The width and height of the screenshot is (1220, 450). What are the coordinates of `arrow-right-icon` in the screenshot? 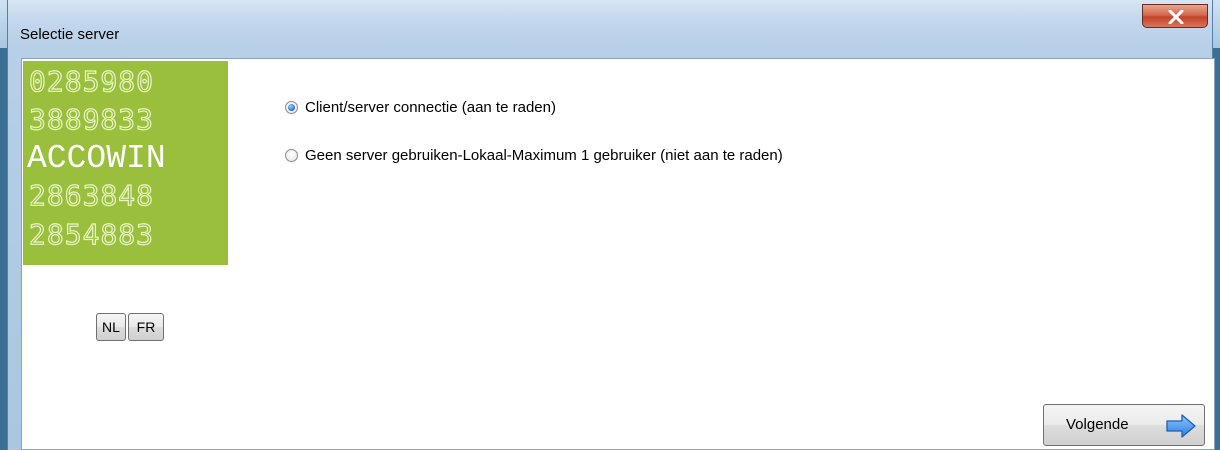 It's located at (1181, 426).